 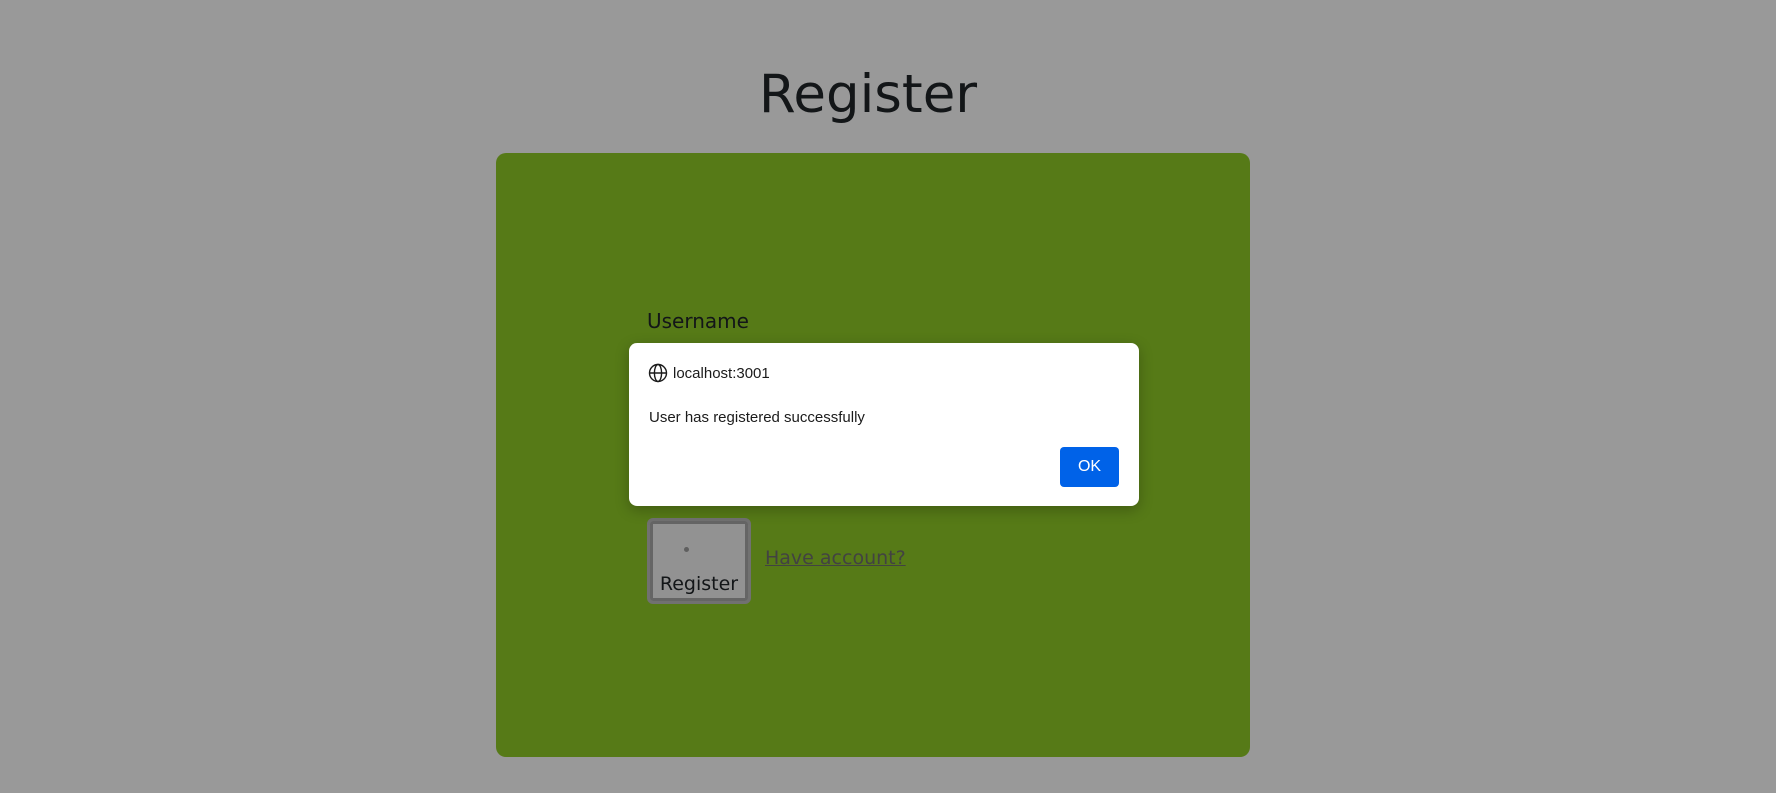 I want to click on dialog-message: User has registered successfully, so click(x=757, y=417).